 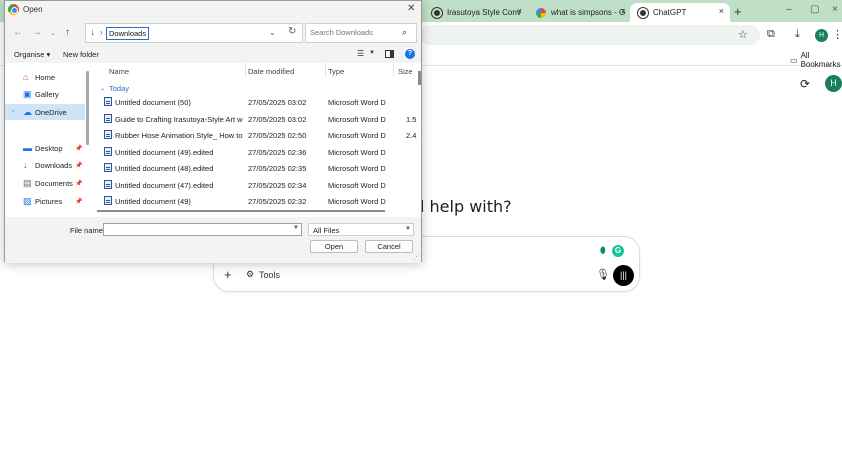 I want to click on desktop-icon: ▬, so click(x=27, y=148).